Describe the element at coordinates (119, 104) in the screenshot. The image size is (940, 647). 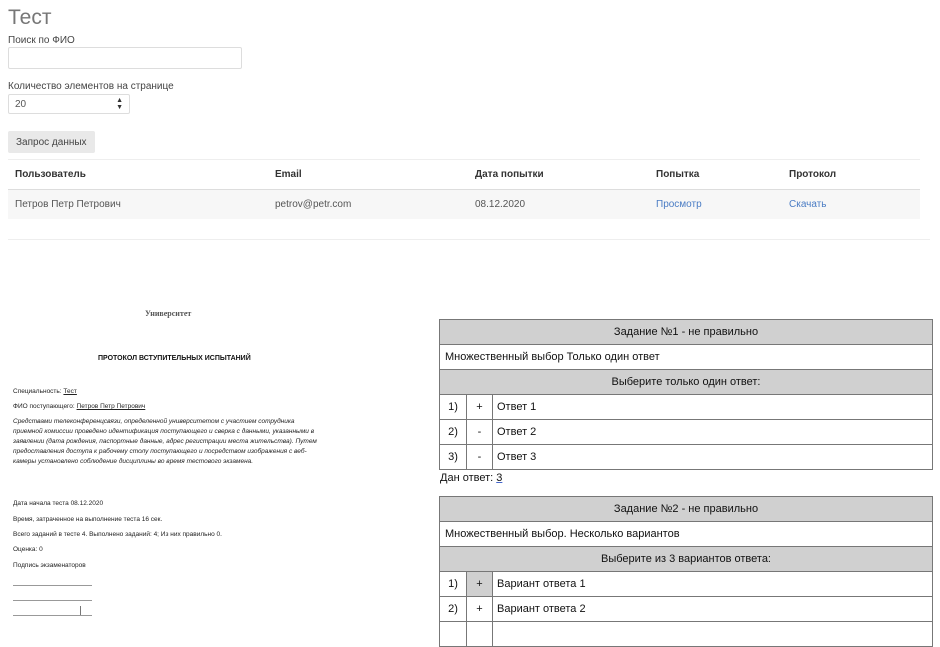
I see `updown-arrows-icon: ▲ ▼` at that location.